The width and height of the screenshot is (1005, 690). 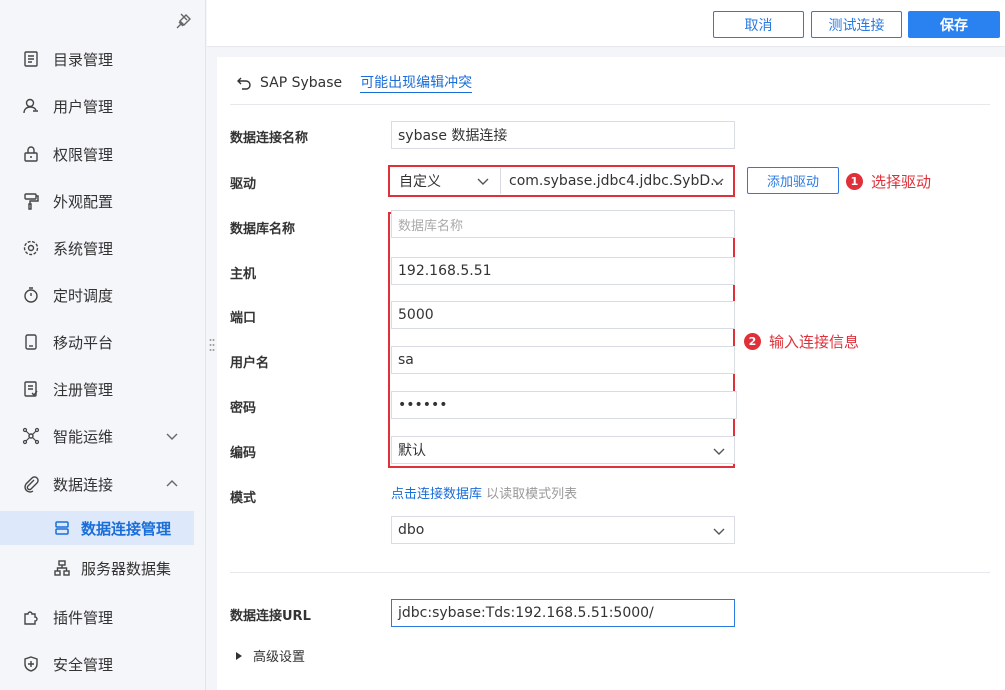 I want to click on password-label: 密码, so click(x=243, y=408).